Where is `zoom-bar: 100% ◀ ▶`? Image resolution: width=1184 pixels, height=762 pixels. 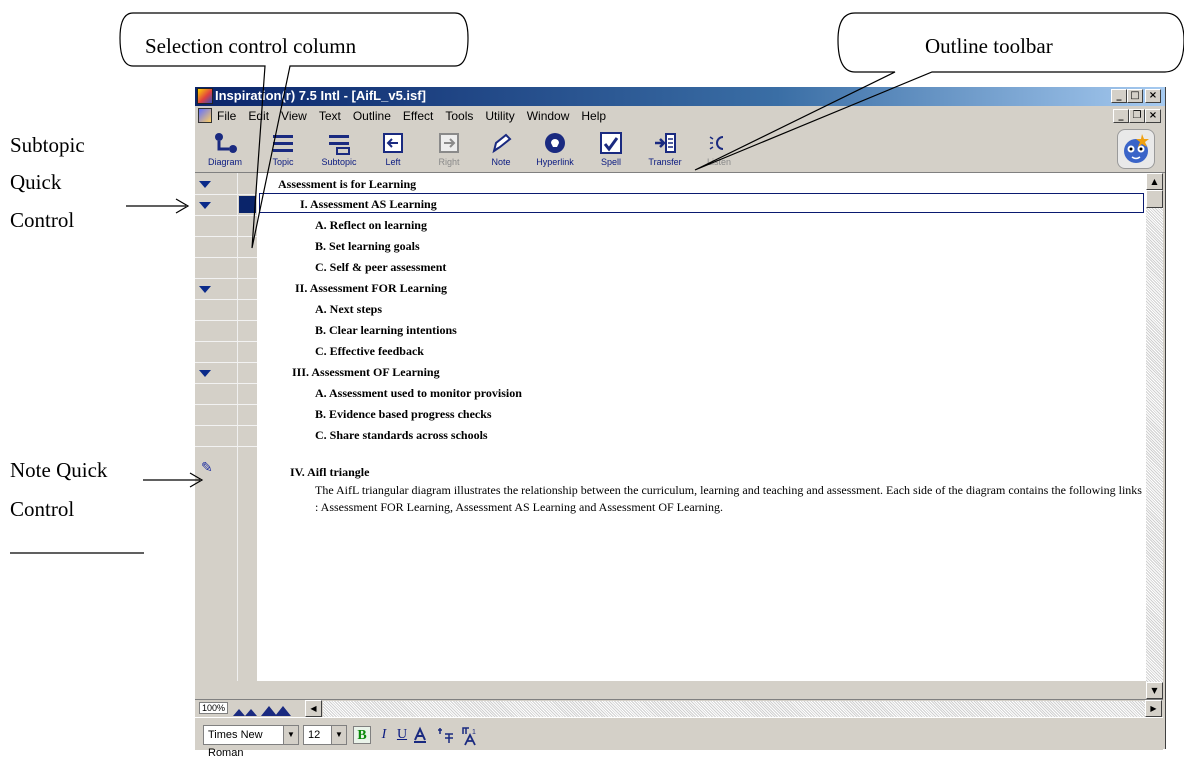
zoom-bar: 100% ◀ ▶ is located at coordinates (679, 708).